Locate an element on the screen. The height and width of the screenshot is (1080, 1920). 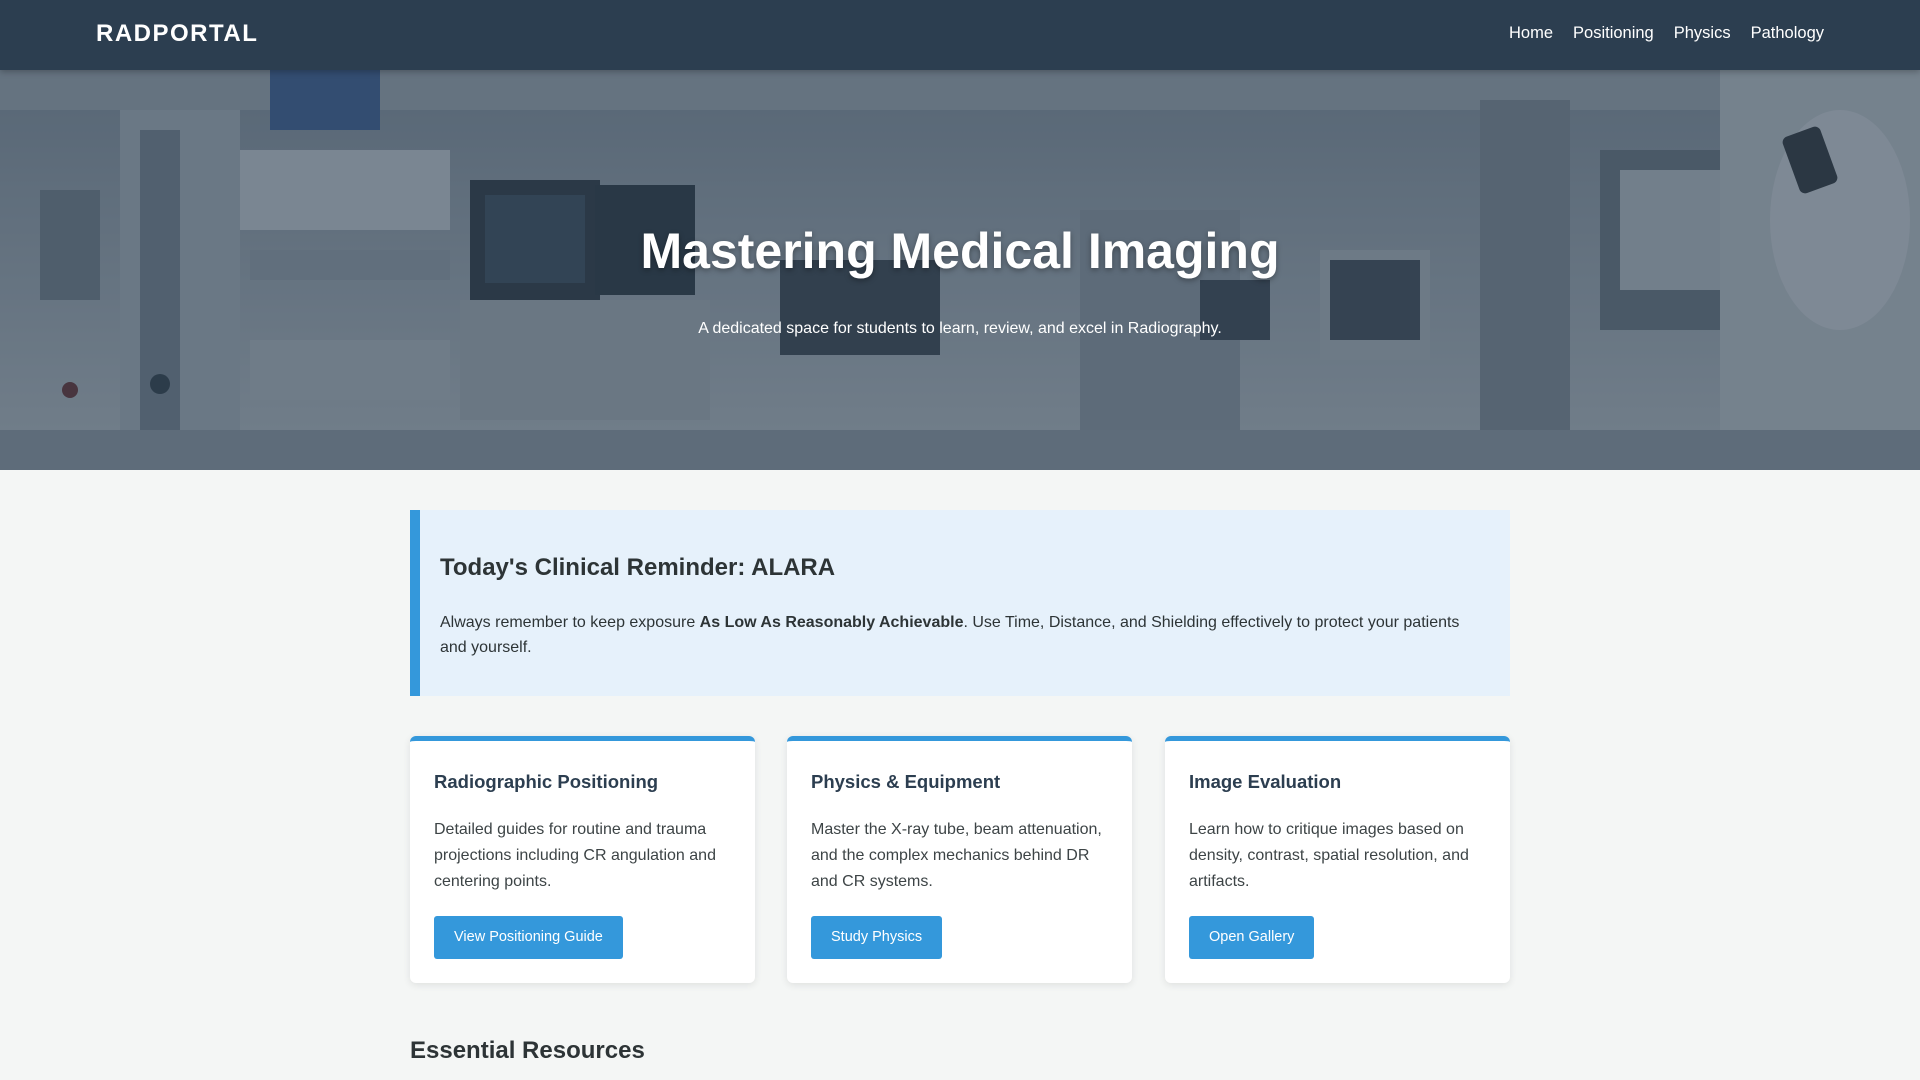
reminder-text-emphasis: As Low As Reasonably Achievable is located at coordinates (831, 622).